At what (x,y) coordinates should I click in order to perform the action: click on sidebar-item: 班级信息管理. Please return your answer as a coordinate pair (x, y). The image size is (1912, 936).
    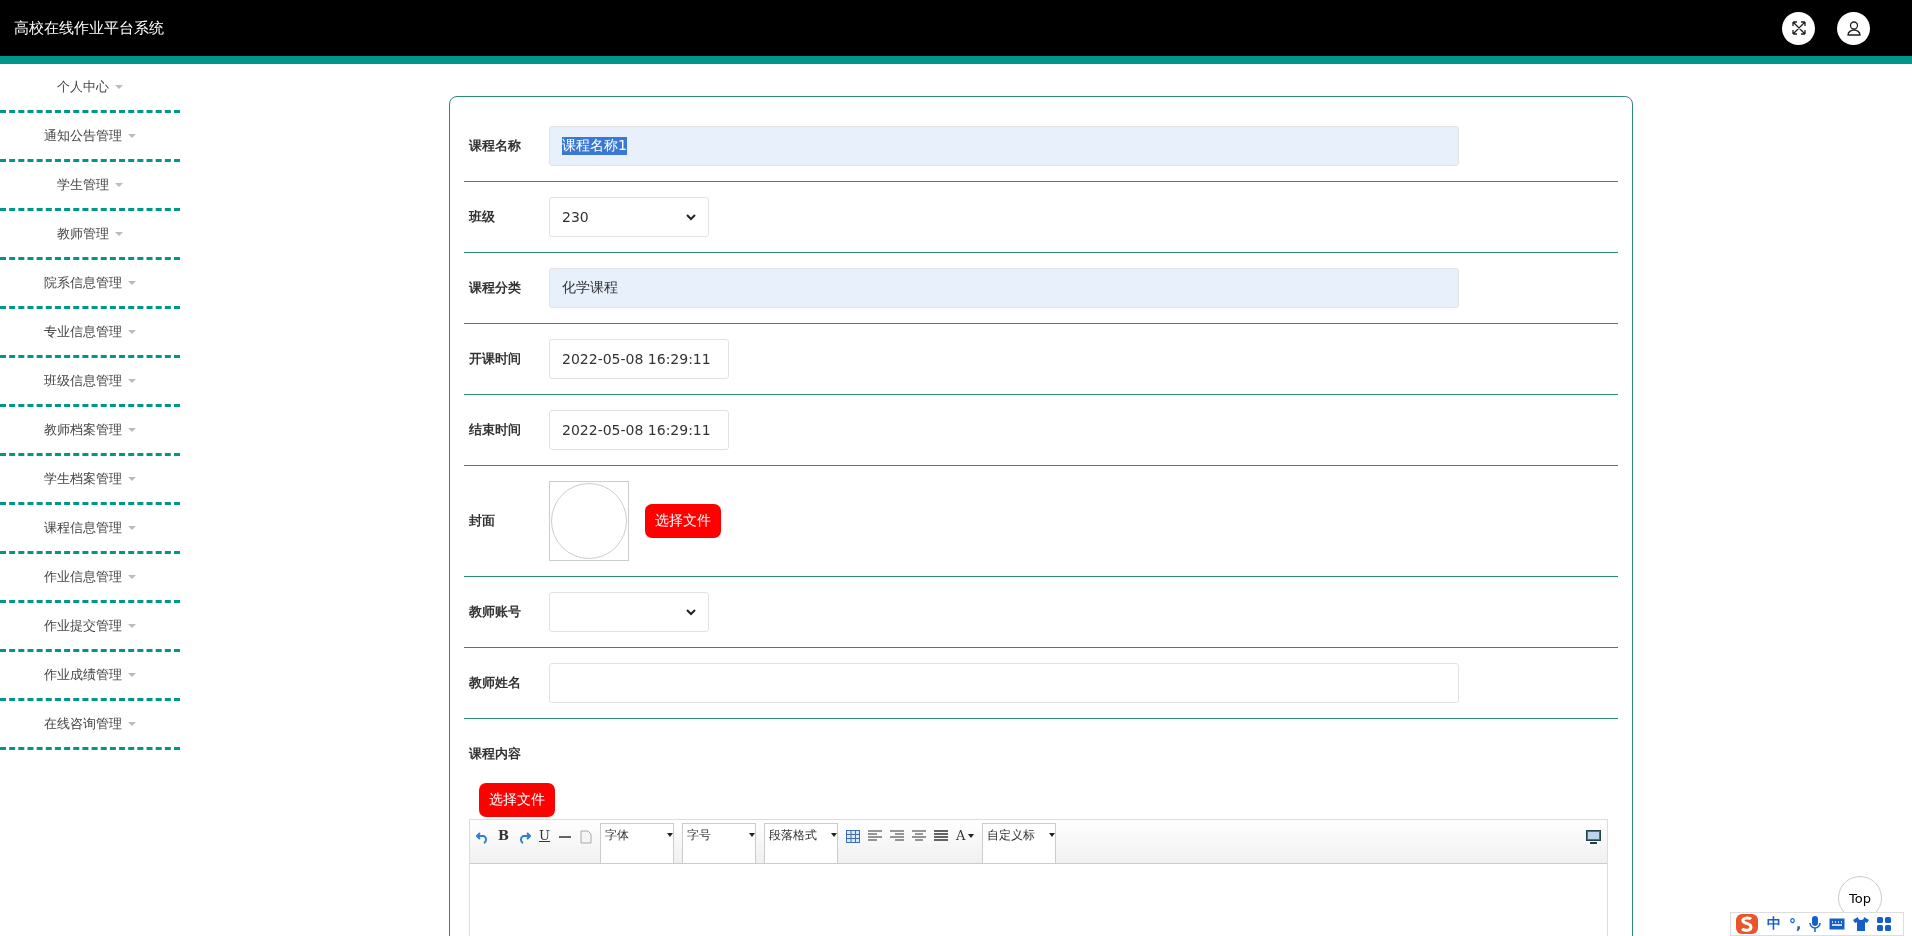
    Looking at the image, I should click on (90, 382).